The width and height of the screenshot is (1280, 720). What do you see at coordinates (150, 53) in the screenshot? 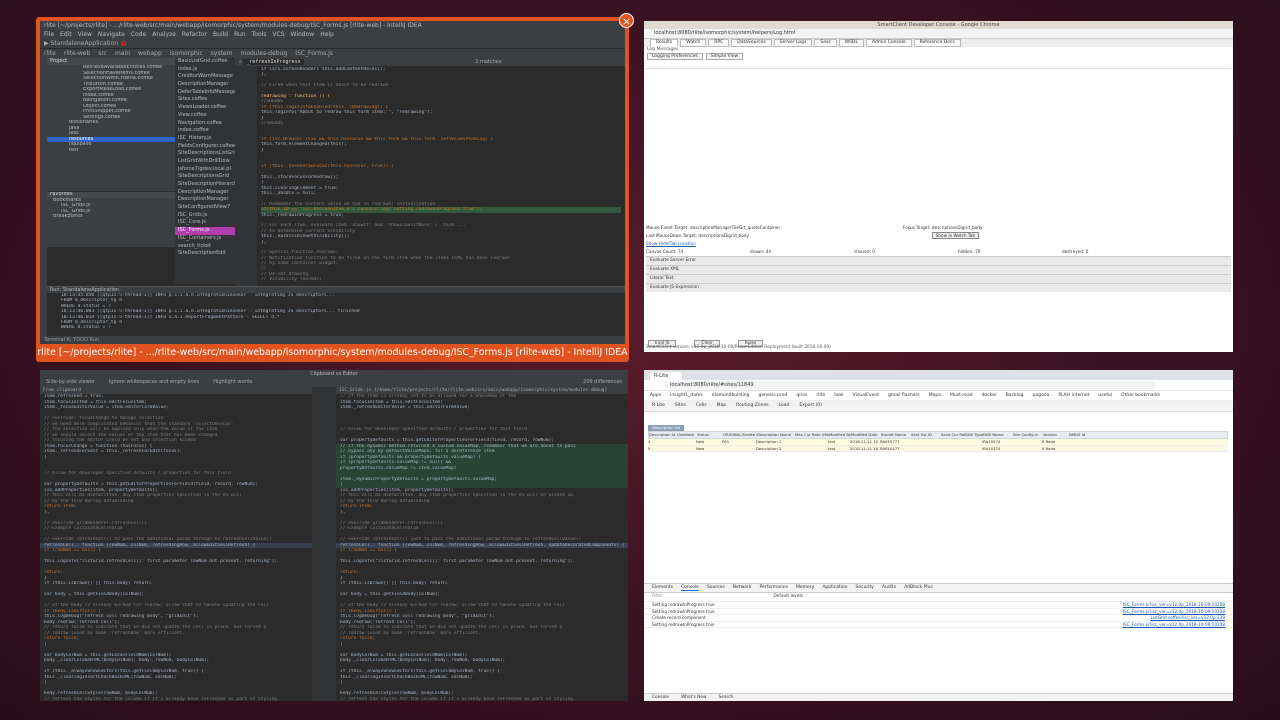
I see `breadcrumb-item: webapp` at bounding box center [150, 53].